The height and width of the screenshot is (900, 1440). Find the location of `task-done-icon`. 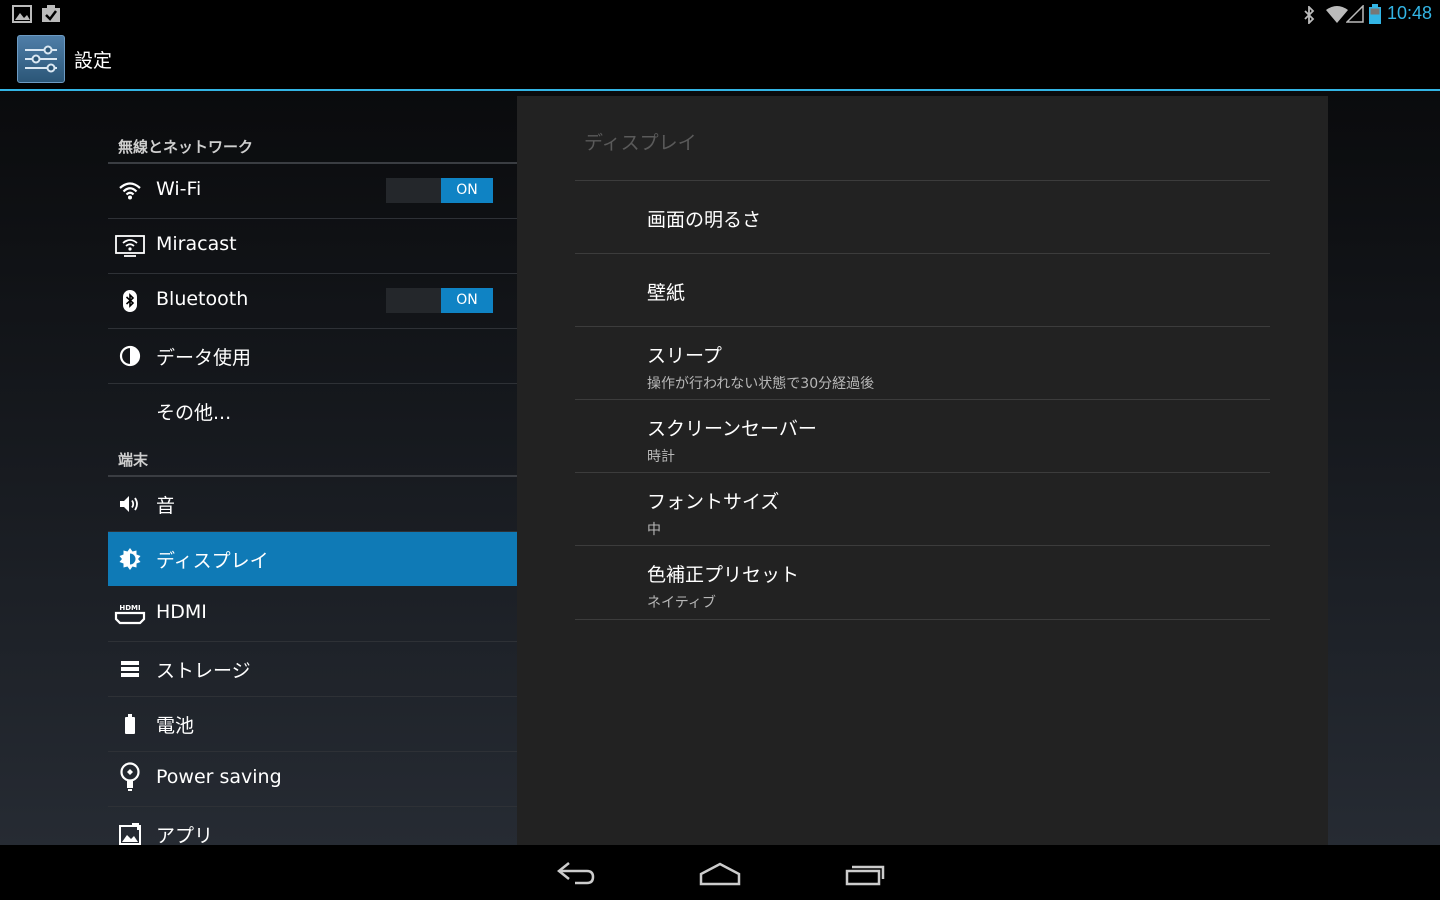

task-done-icon is located at coordinates (51, 13).